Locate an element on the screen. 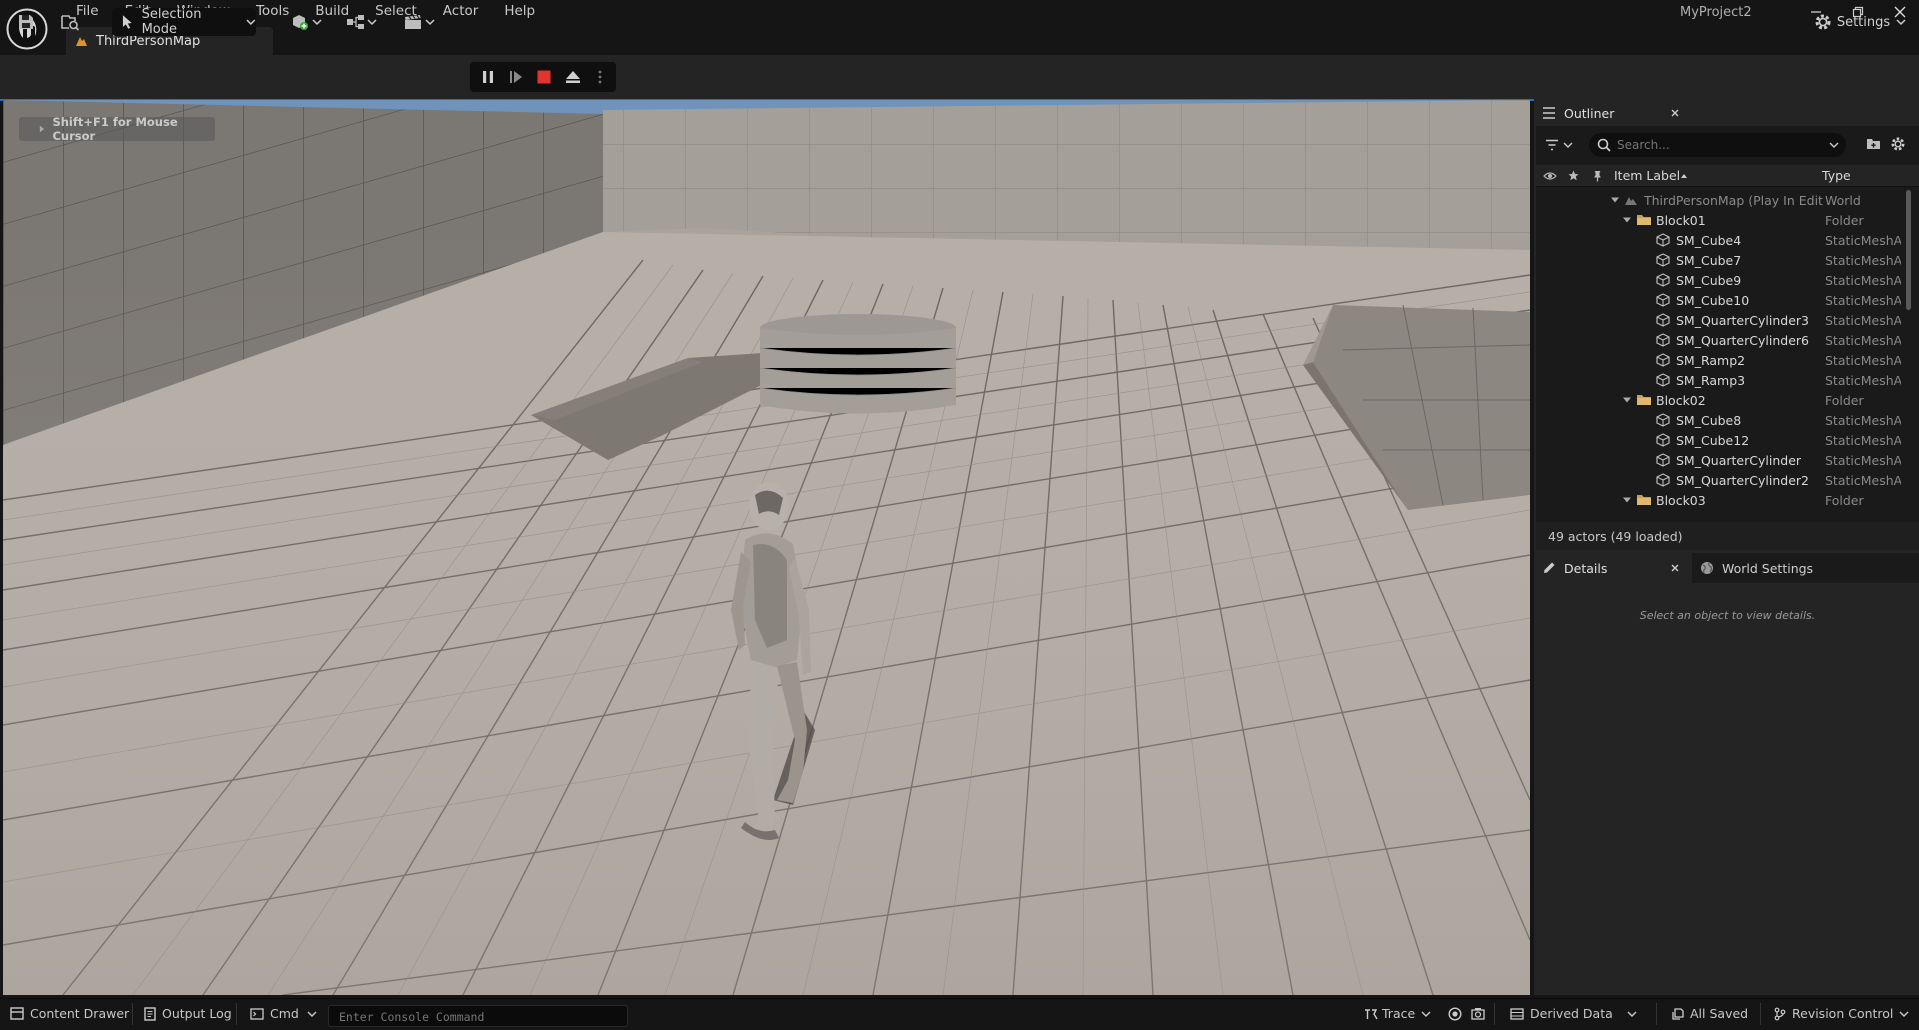 The height and width of the screenshot is (1030, 1919). play-options-button is located at coordinates (600, 77).